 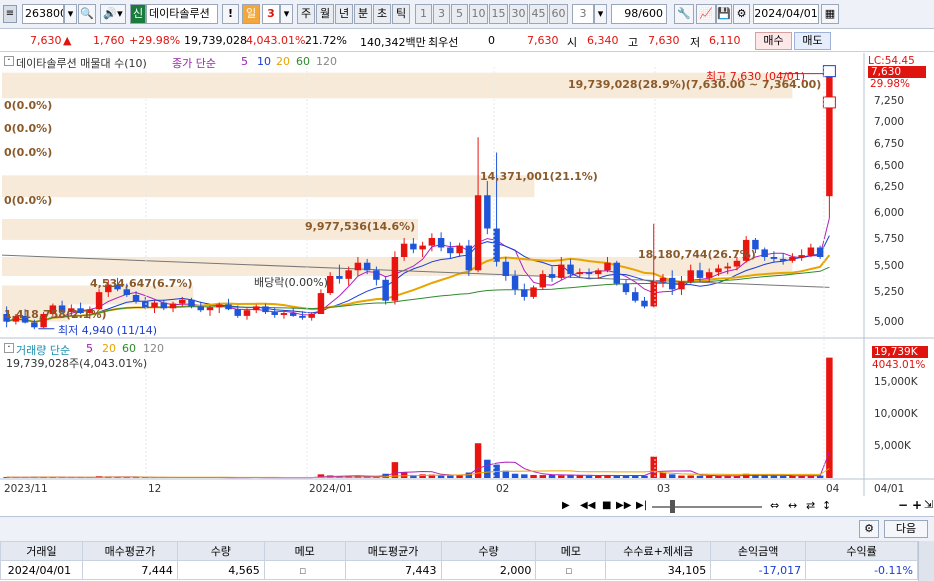 I want to click on high-price-annotation: 최고 7,630 (04/01), so click(x=755, y=76).